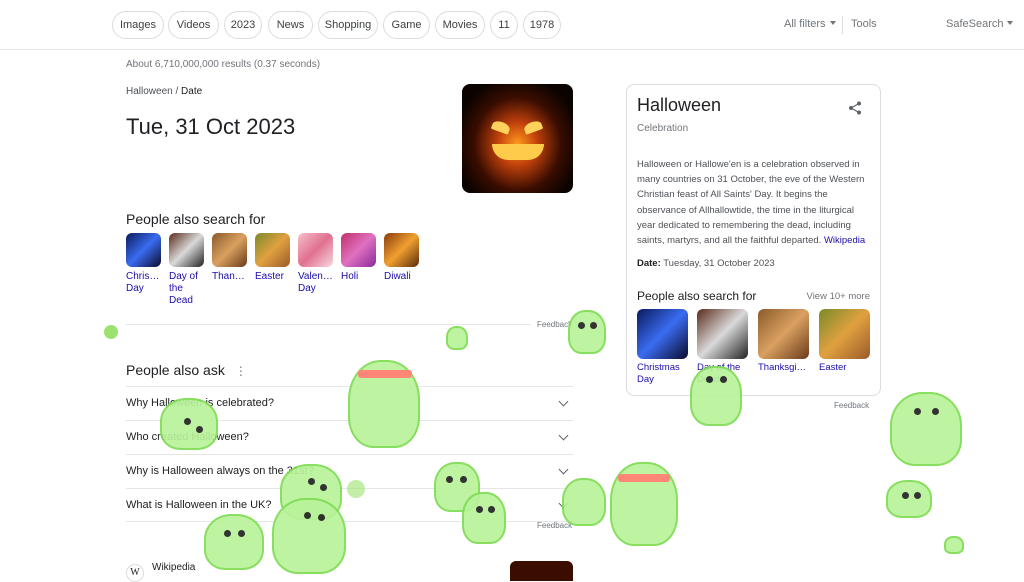  Describe the element at coordinates (315, 250) in the screenshot. I see `valentines-thumbnail` at that location.